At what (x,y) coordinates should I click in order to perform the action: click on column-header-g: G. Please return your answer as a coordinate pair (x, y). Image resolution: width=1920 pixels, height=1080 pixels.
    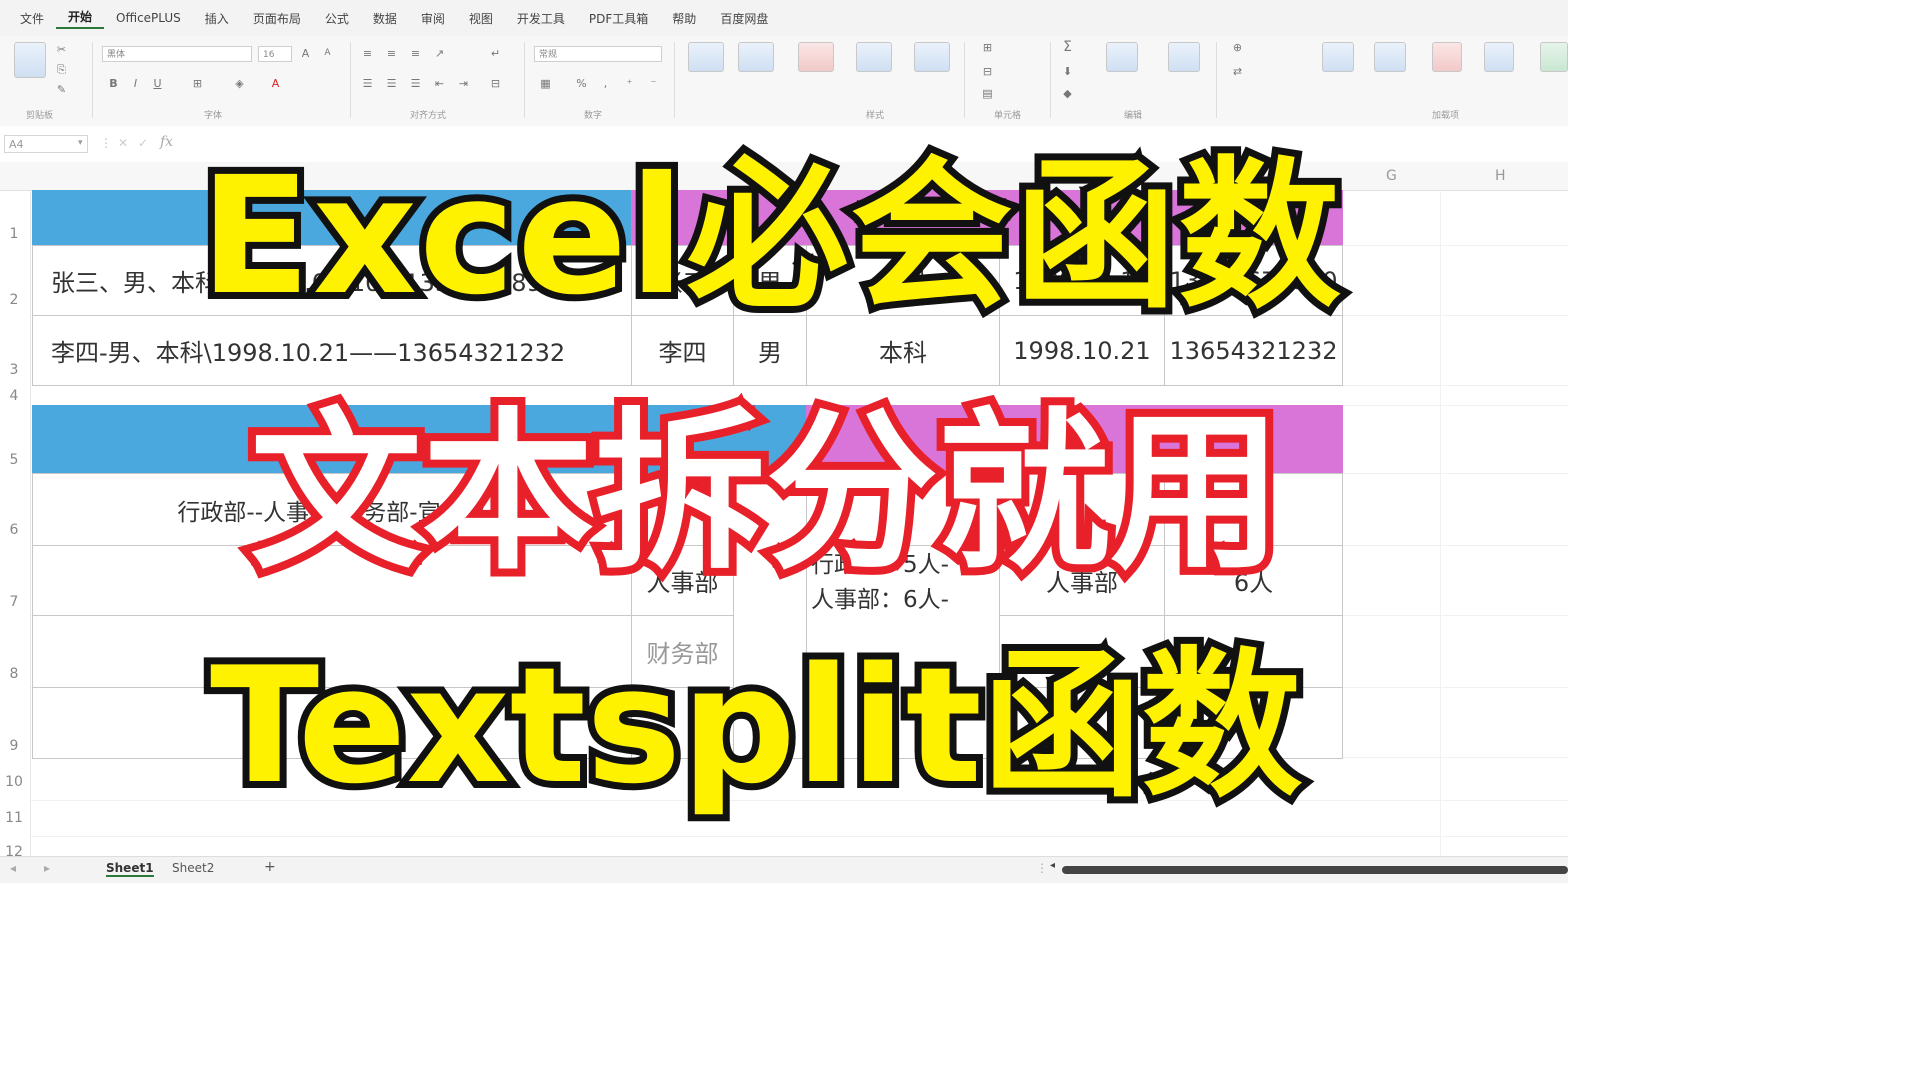
    Looking at the image, I should click on (1391, 176).